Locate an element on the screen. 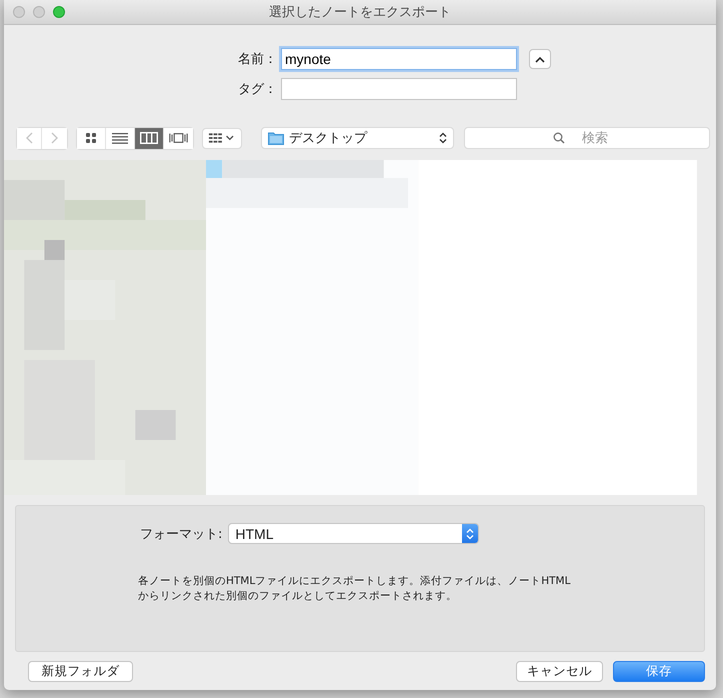  window-title: 選択したノートをエクスポート is located at coordinates (360, 12).